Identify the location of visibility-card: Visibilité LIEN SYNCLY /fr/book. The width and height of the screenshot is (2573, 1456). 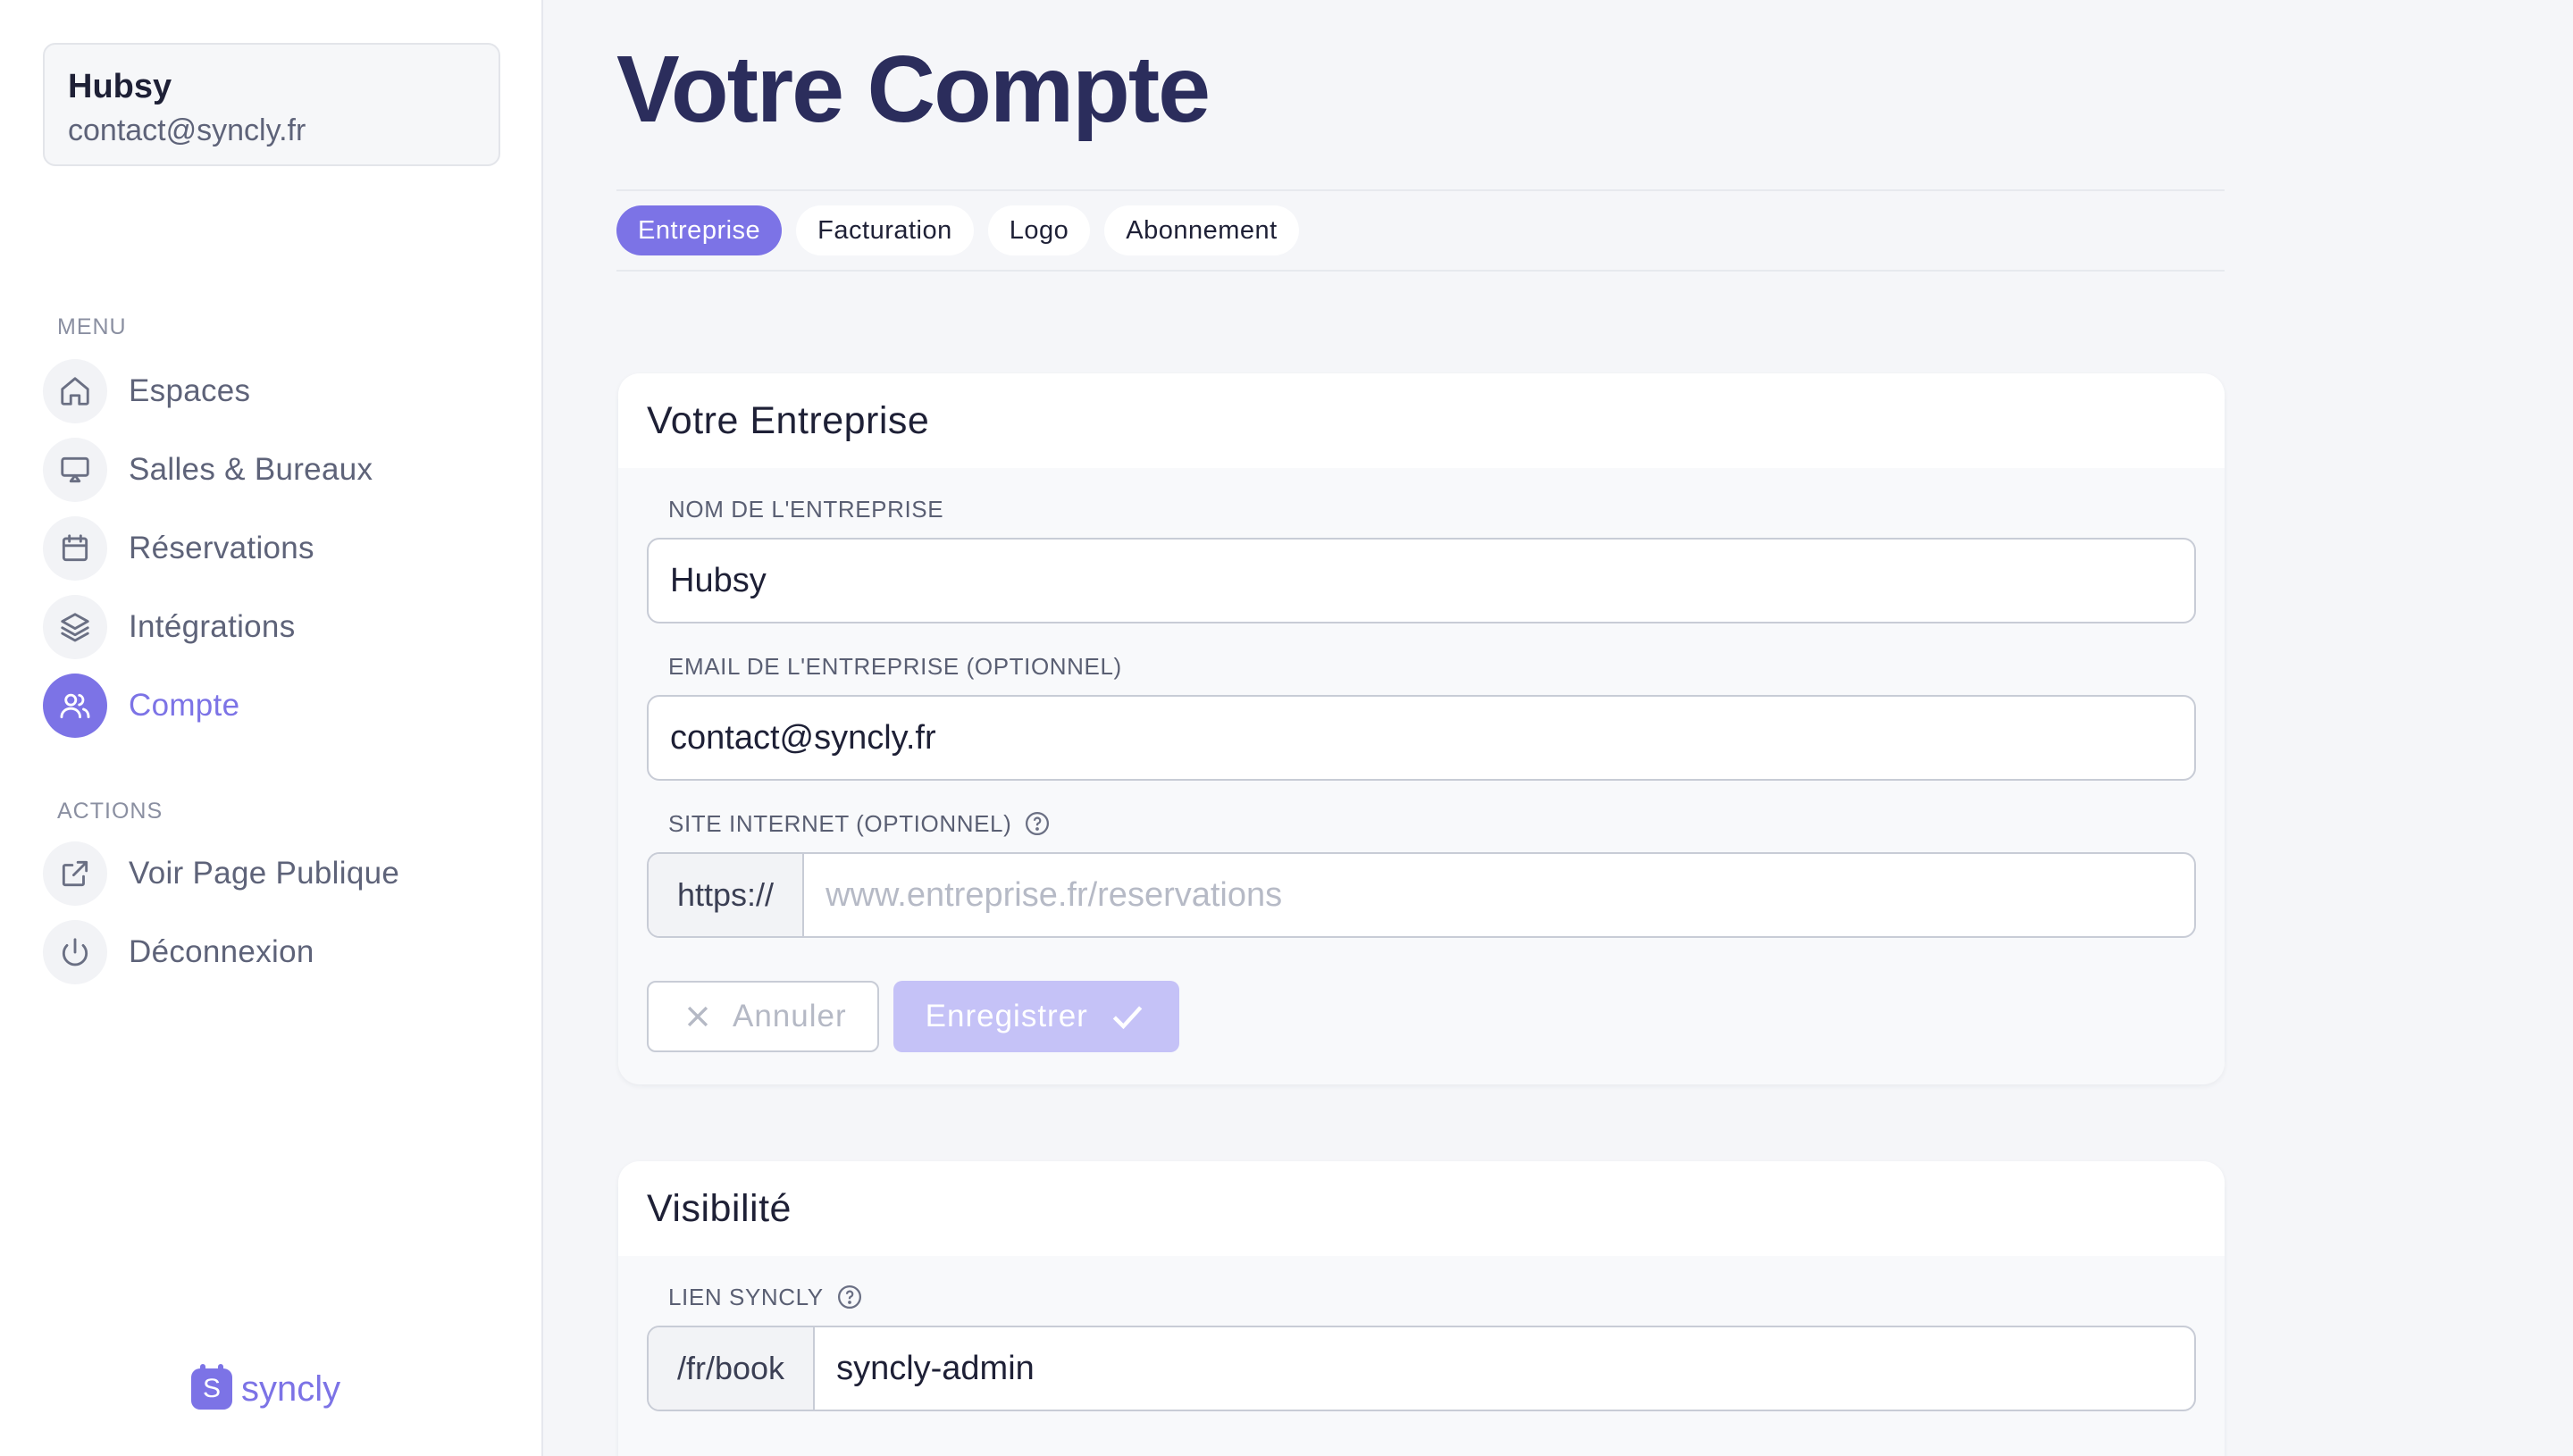
(1421, 1308).